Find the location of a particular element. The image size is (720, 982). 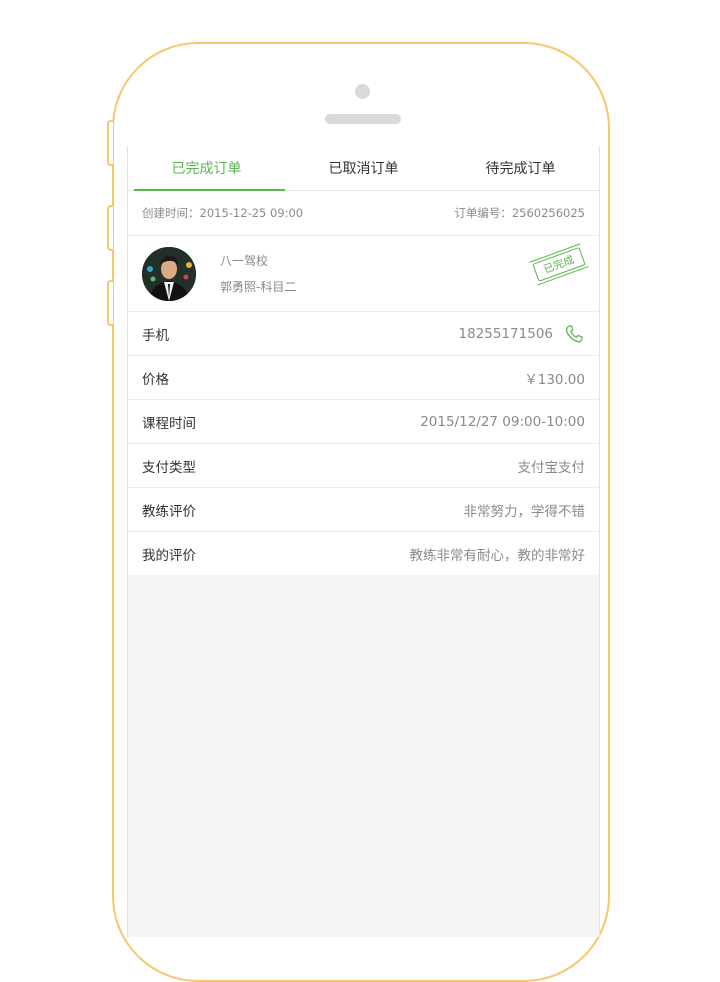

tab-completed: 已完成订单 is located at coordinates (206, 168).